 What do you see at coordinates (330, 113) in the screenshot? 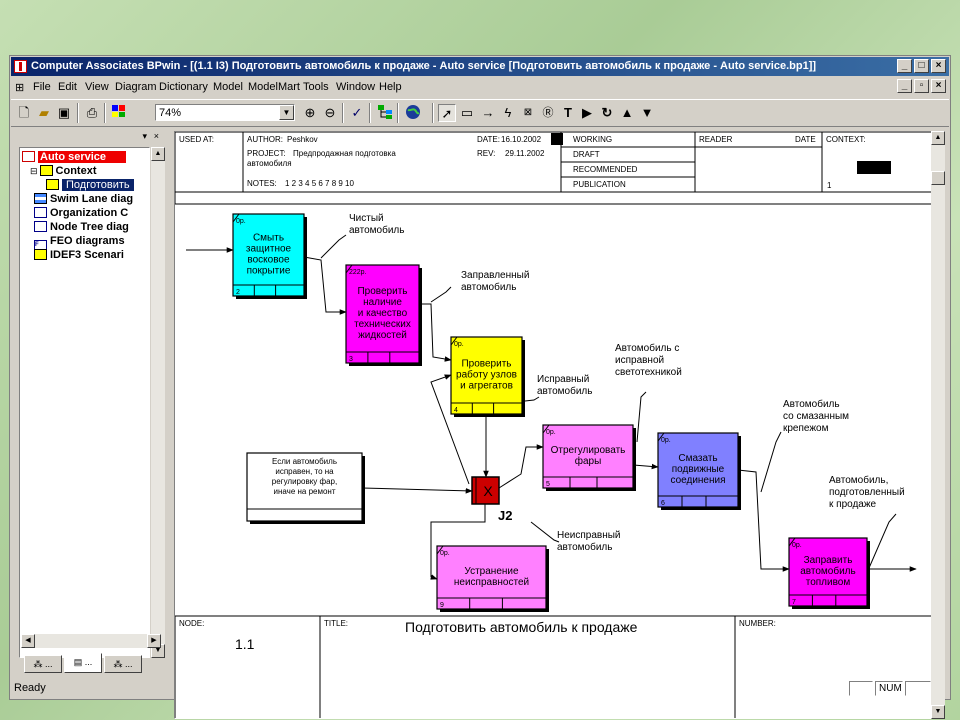
I see `zoom-out-icon: ⊖` at bounding box center [330, 113].